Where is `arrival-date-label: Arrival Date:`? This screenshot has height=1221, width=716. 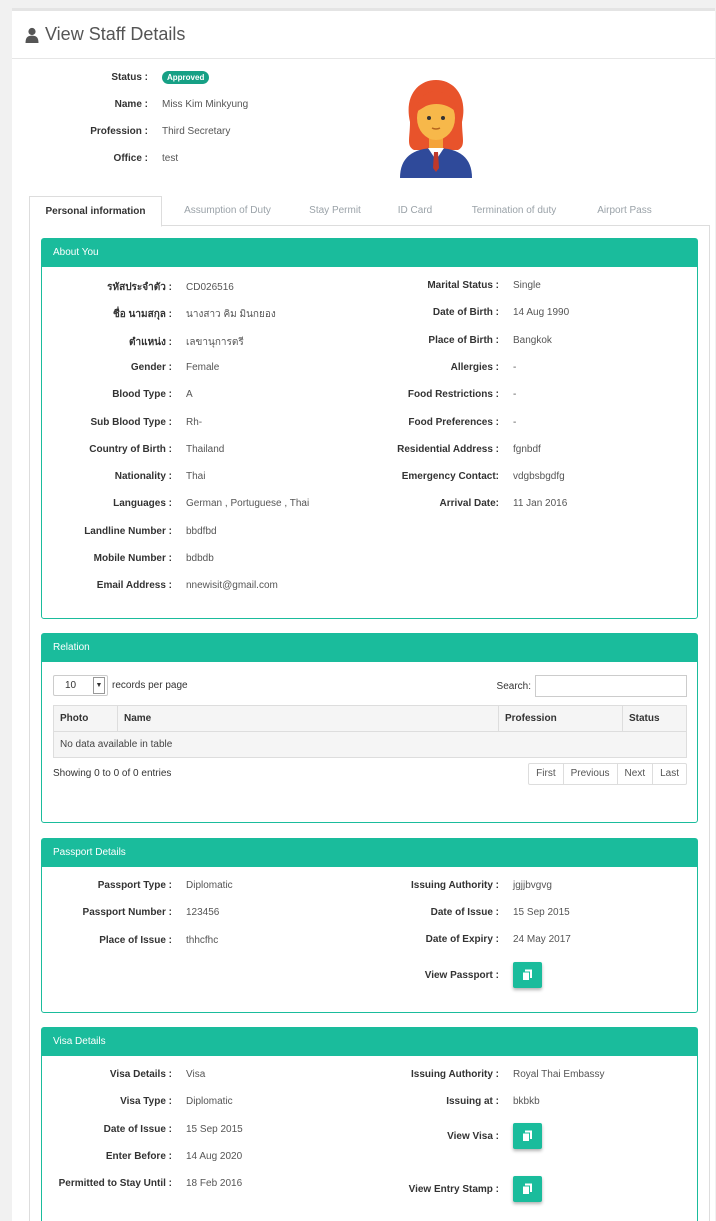
arrival-date-label: Arrival Date: is located at coordinates (469, 504).